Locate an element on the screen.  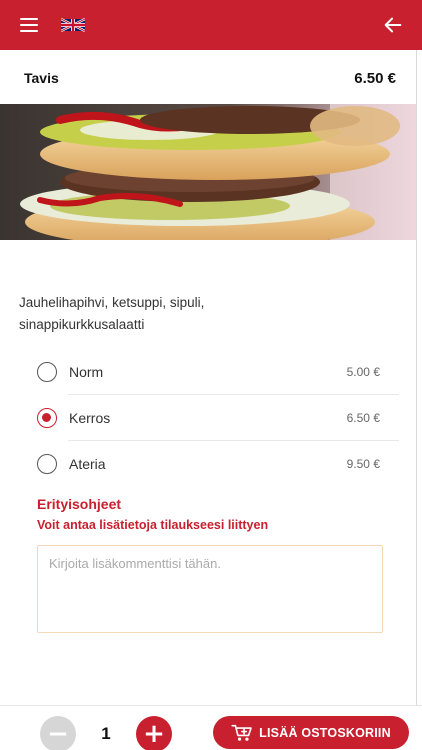
decrease-quantity-button: − is located at coordinates (58, 733).